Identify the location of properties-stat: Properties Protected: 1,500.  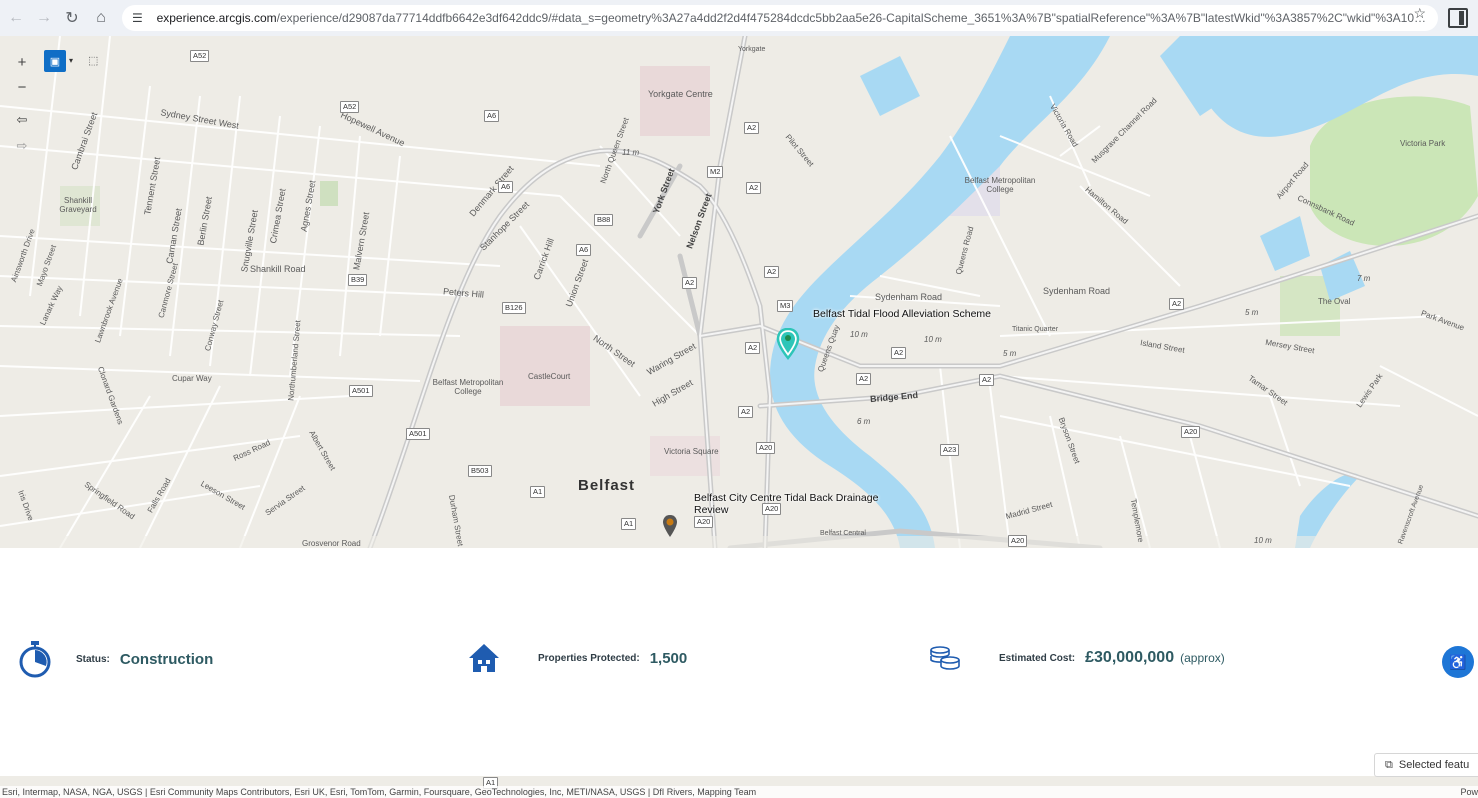
(577, 658).